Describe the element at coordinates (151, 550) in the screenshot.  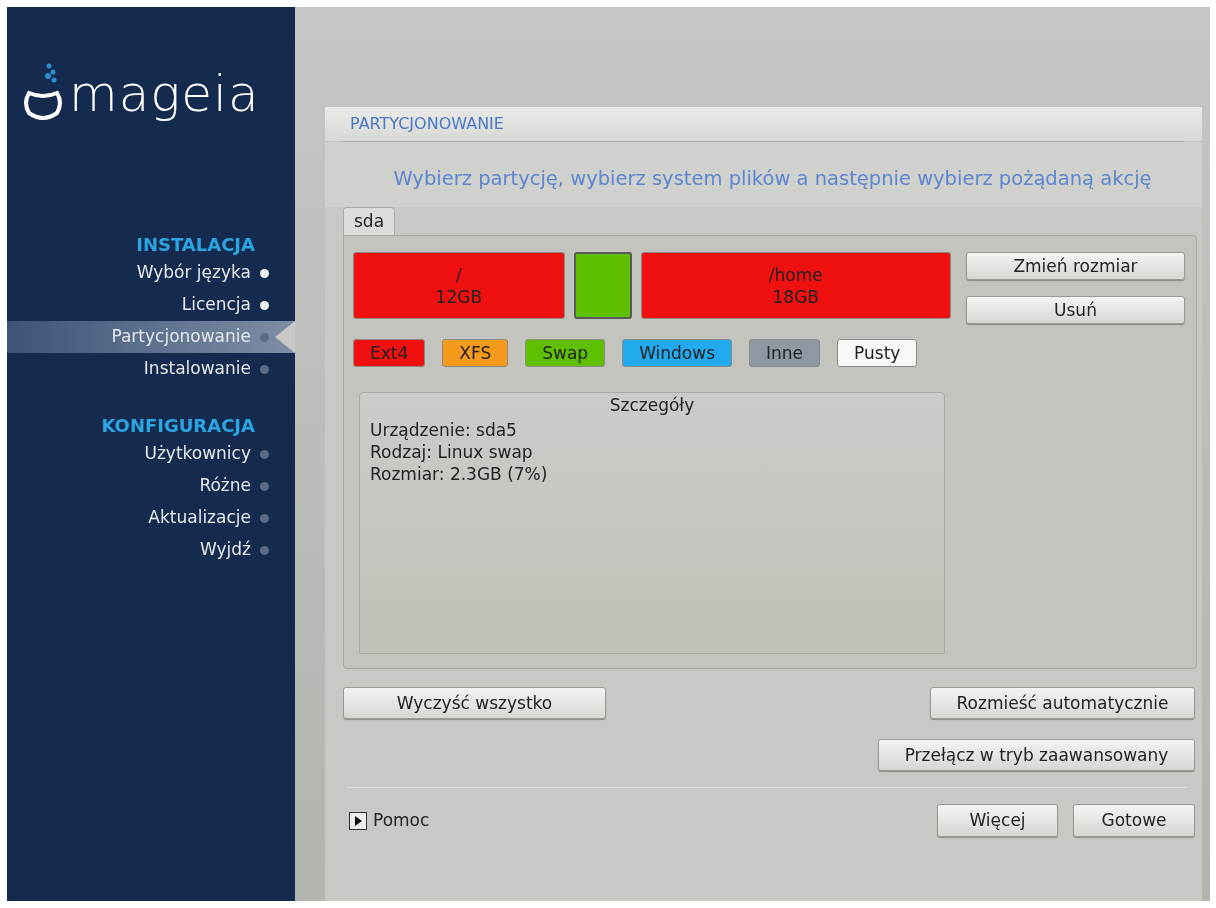
I see `step-item: Wyjdź` at that location.